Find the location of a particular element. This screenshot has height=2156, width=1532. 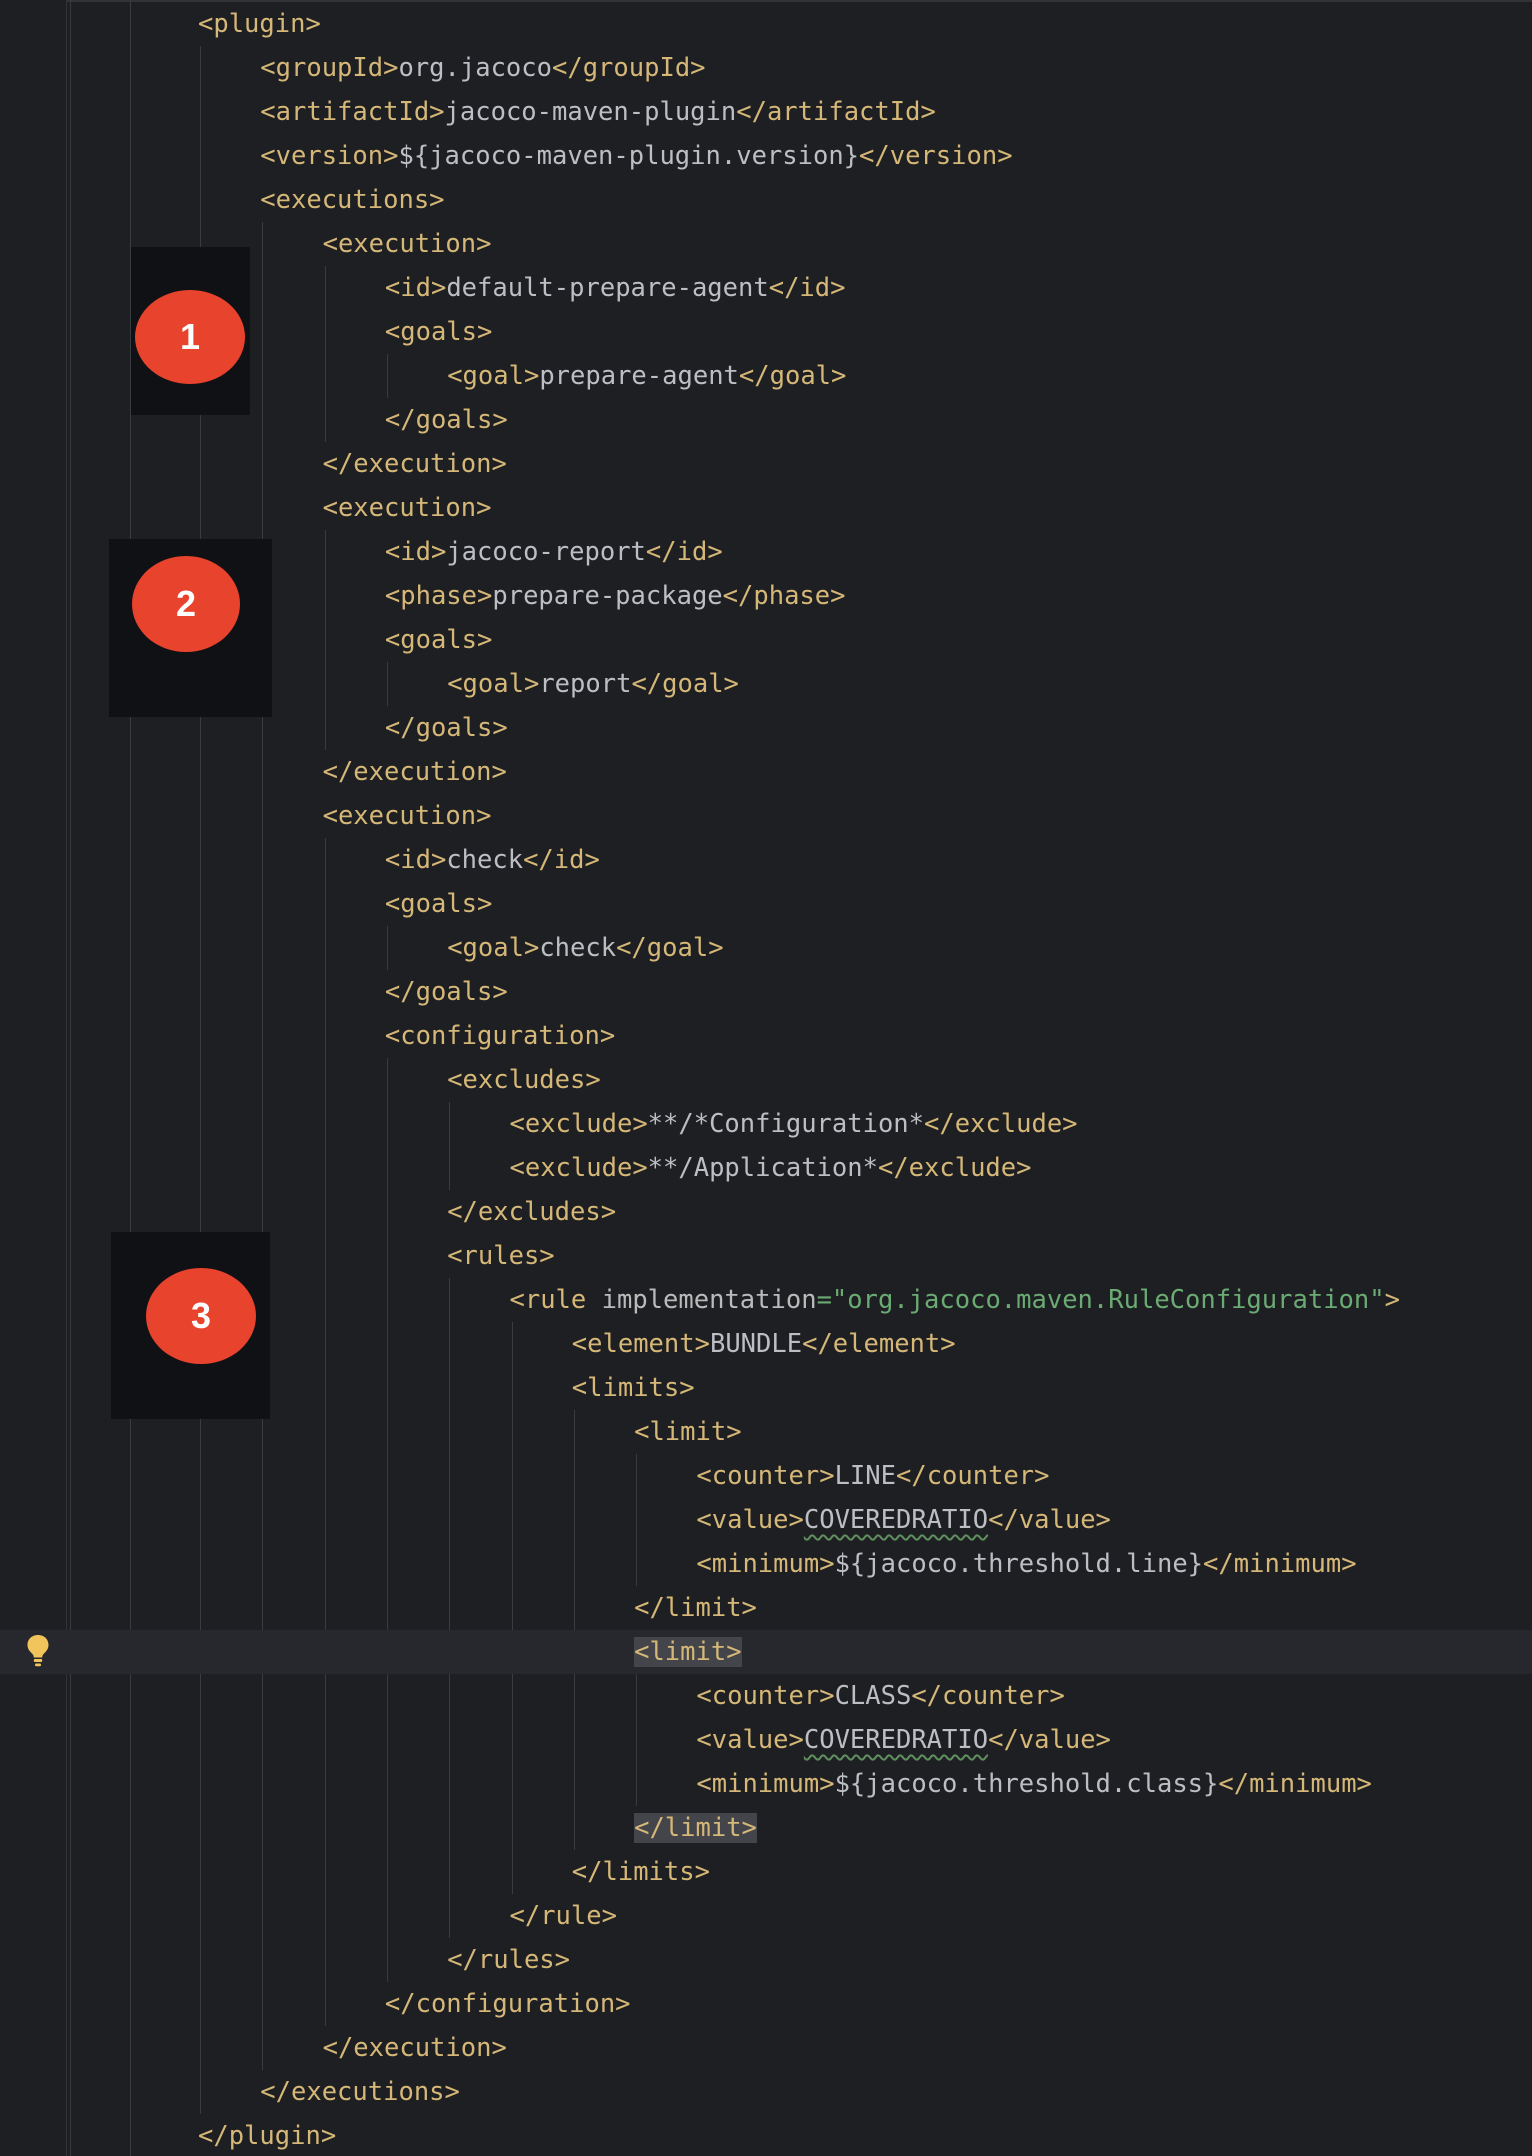

xml-tag: </executions> is located at coordinates (360, 2092).